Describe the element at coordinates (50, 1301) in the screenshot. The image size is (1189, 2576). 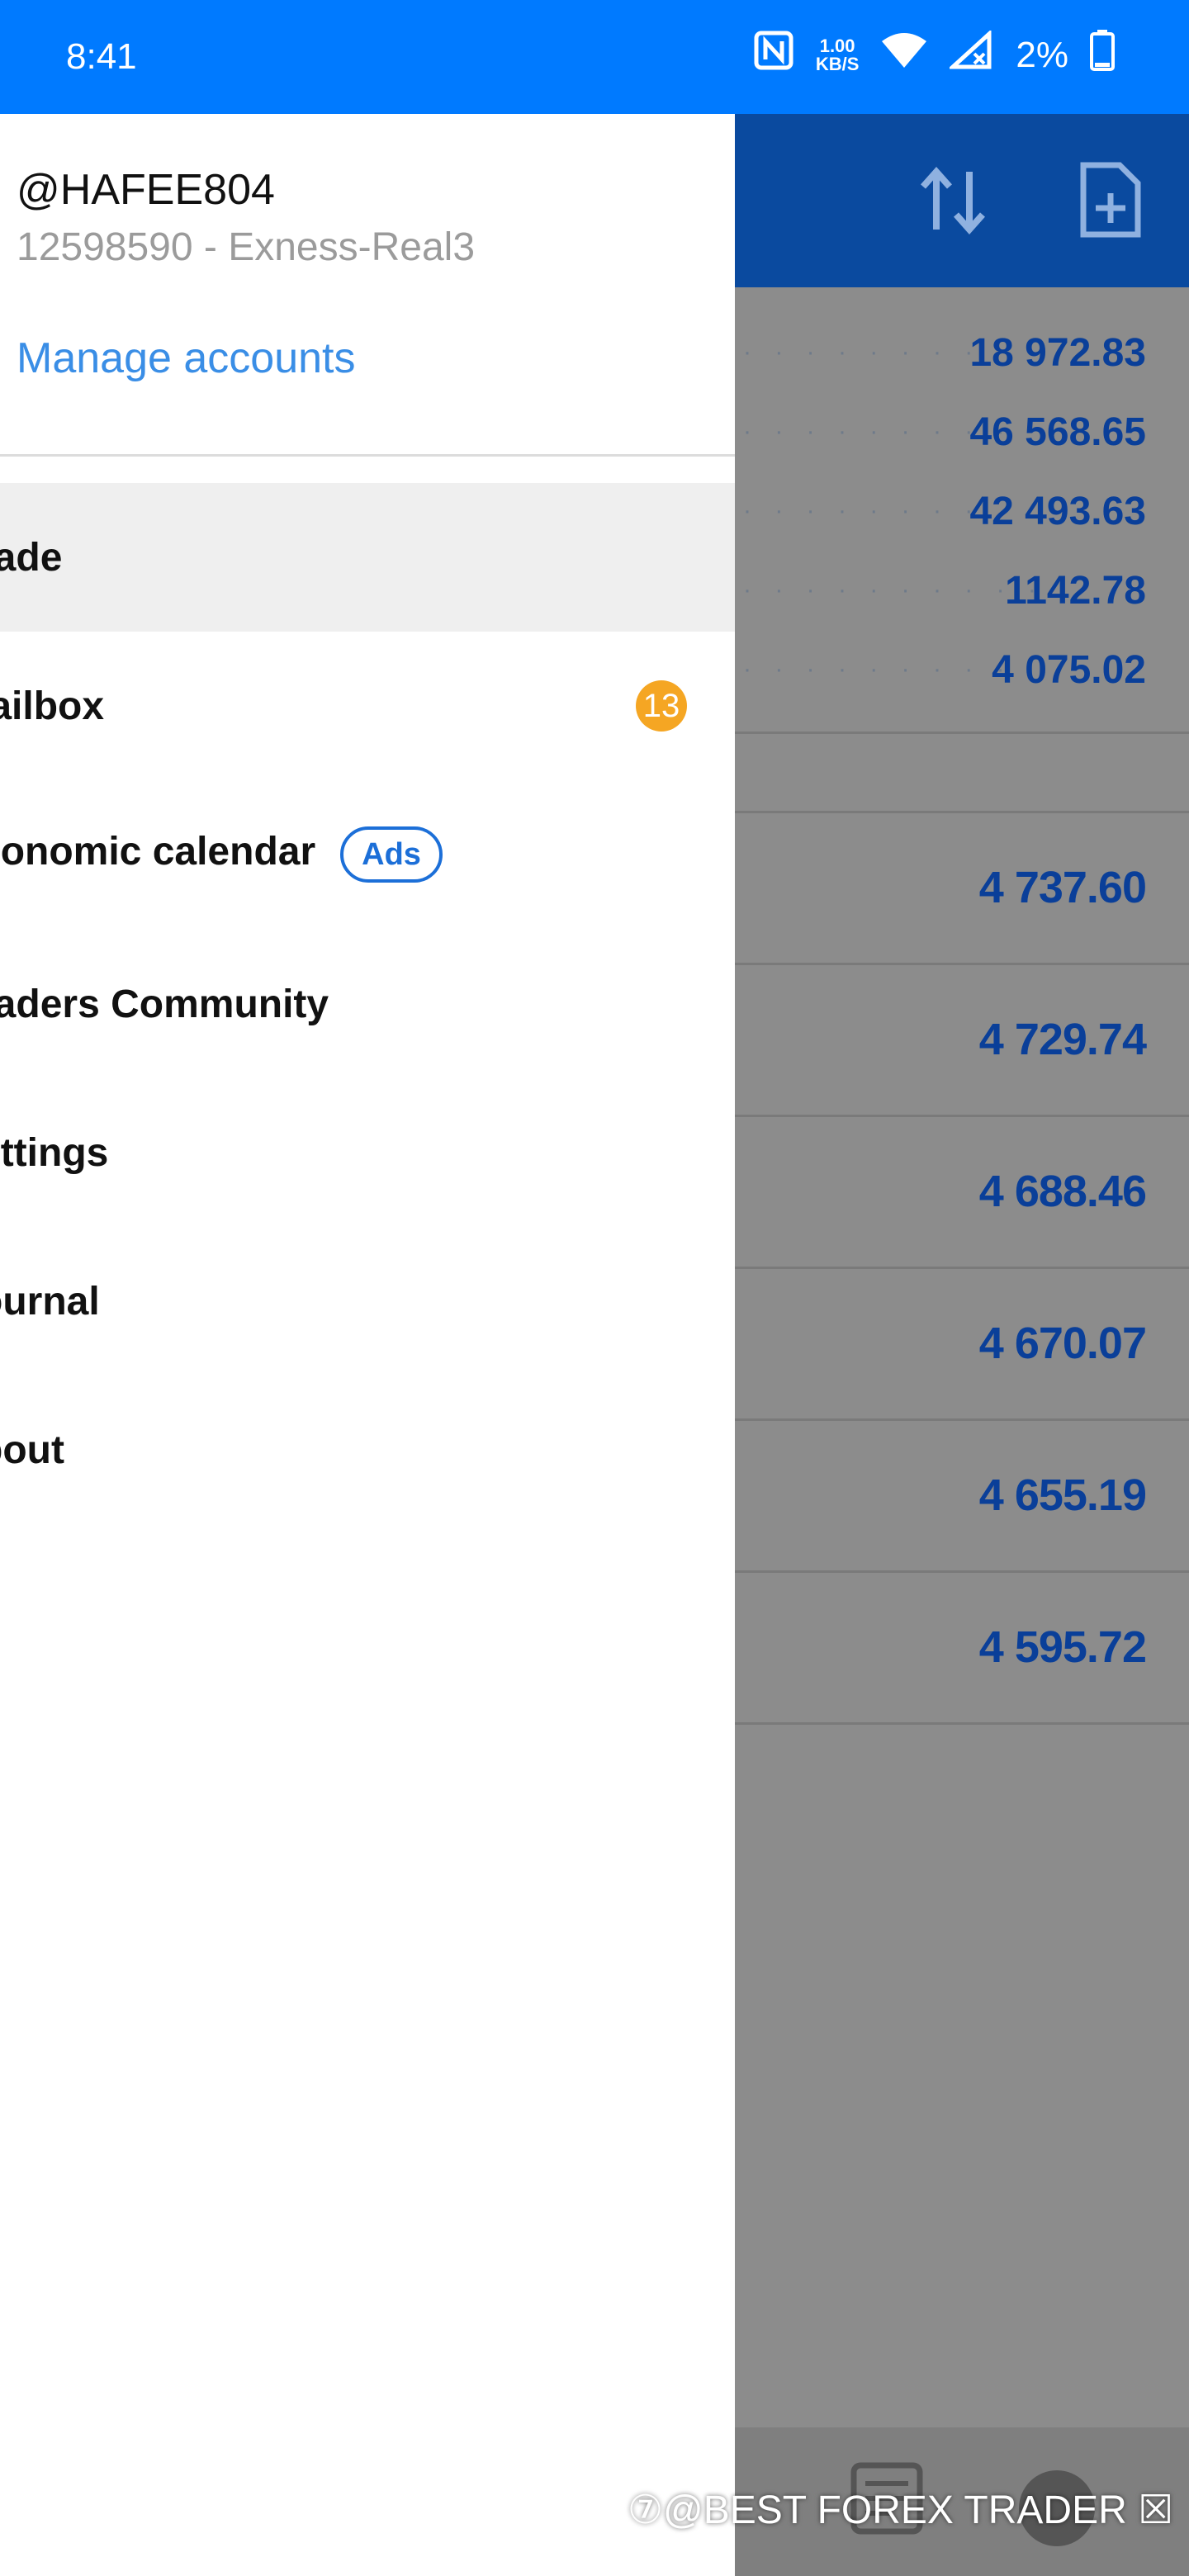
I see `menu-item-label: ournal` at that location.